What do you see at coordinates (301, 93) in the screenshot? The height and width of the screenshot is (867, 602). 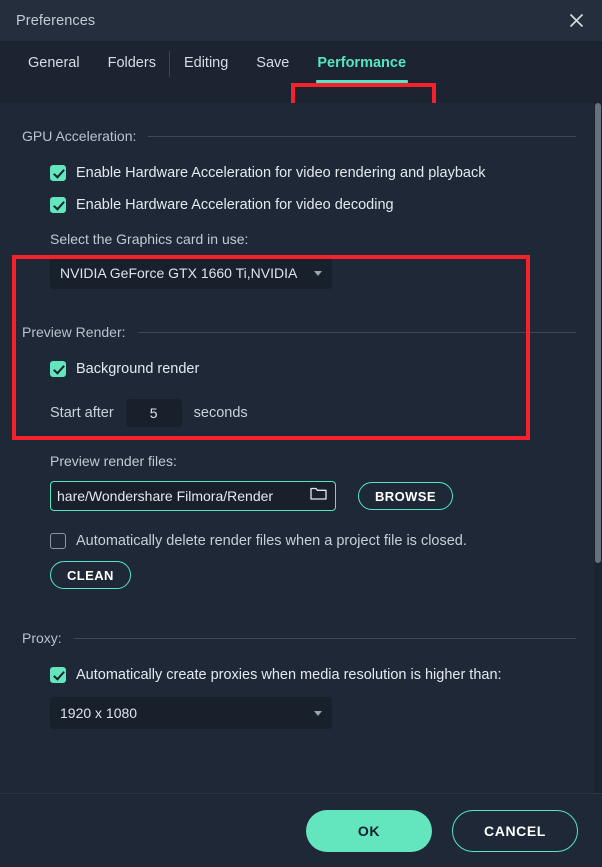 I see `tab-bar: General Folders Editing Save Performance` at bounding box center [301, 93].